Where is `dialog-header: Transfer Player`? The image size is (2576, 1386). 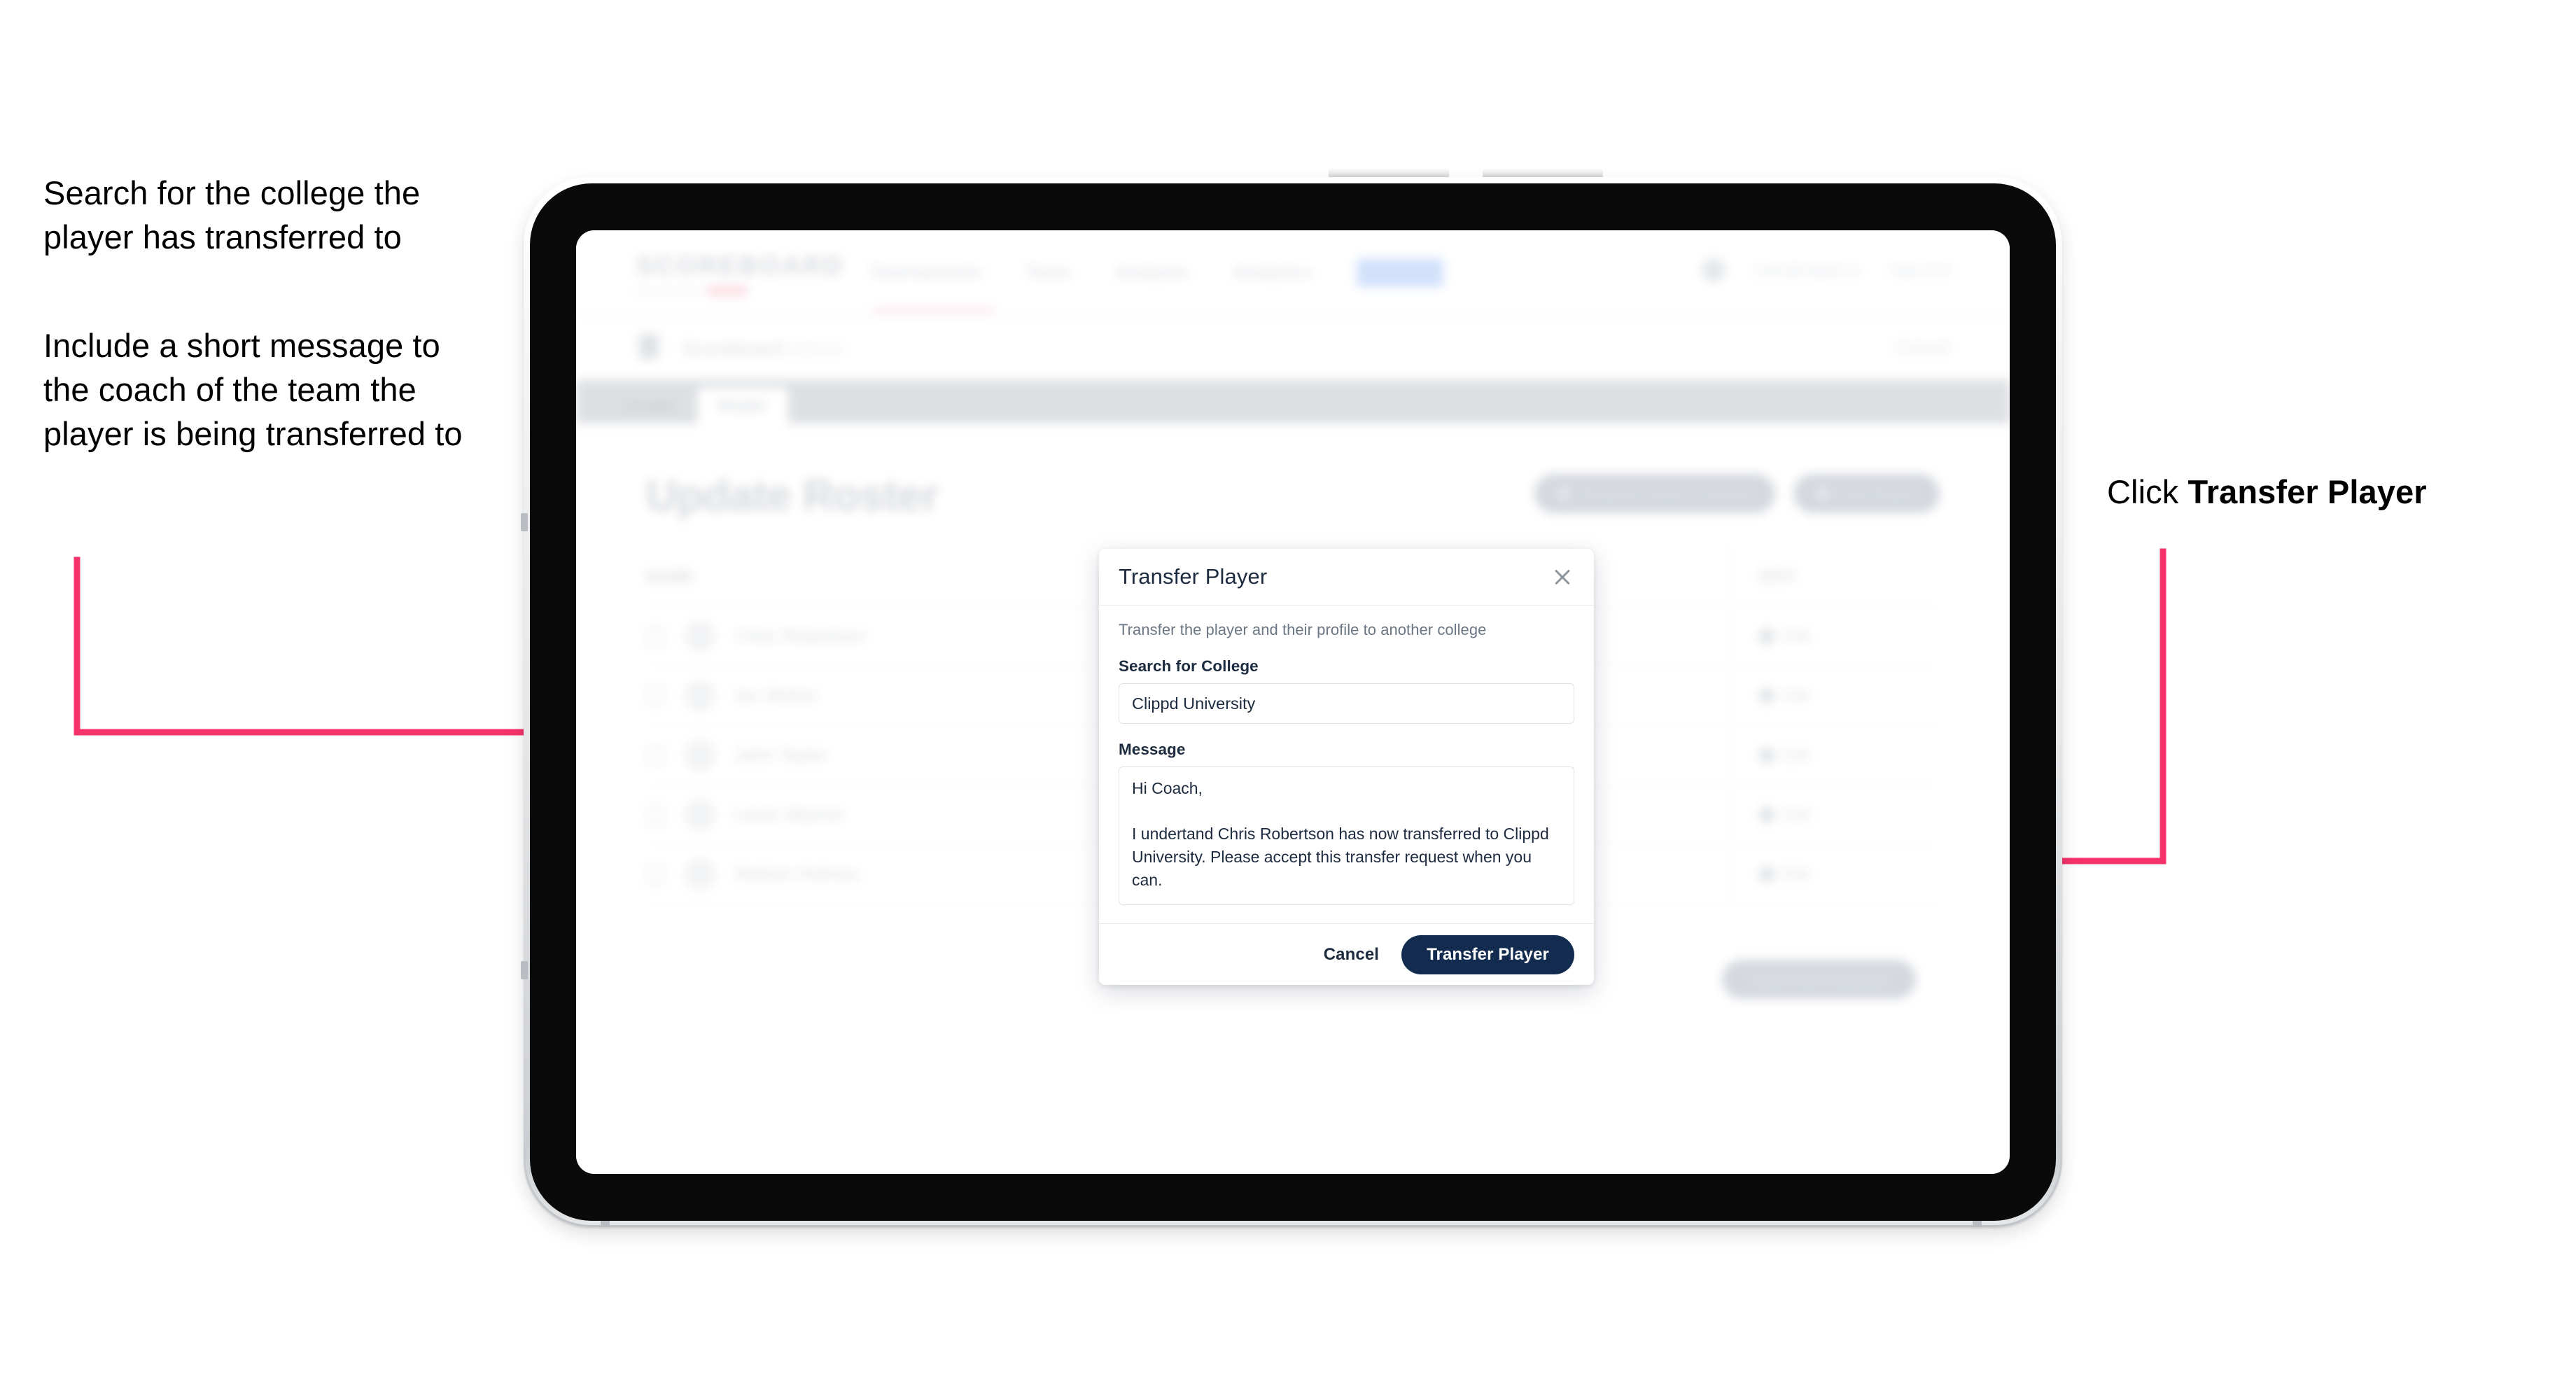
dialog-header: Transfer Player is located at coordinates (1346, 577).